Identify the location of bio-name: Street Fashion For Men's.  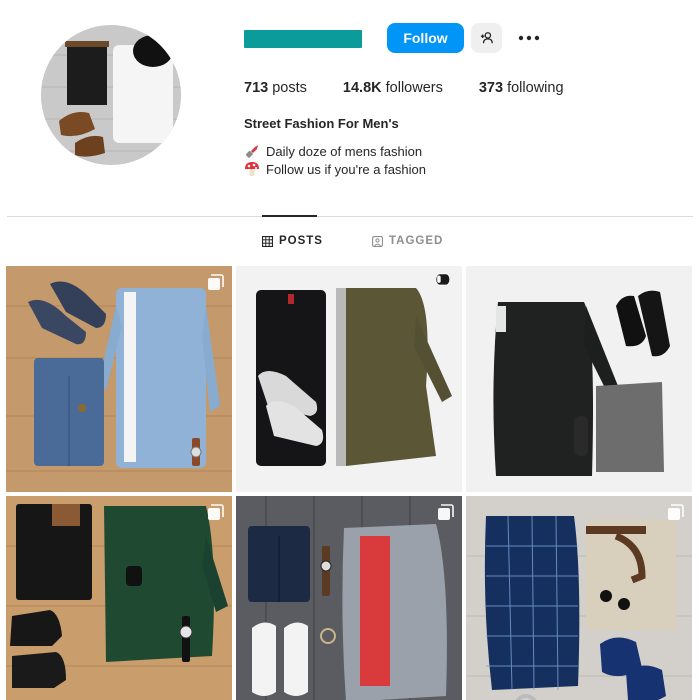
(321, 123).